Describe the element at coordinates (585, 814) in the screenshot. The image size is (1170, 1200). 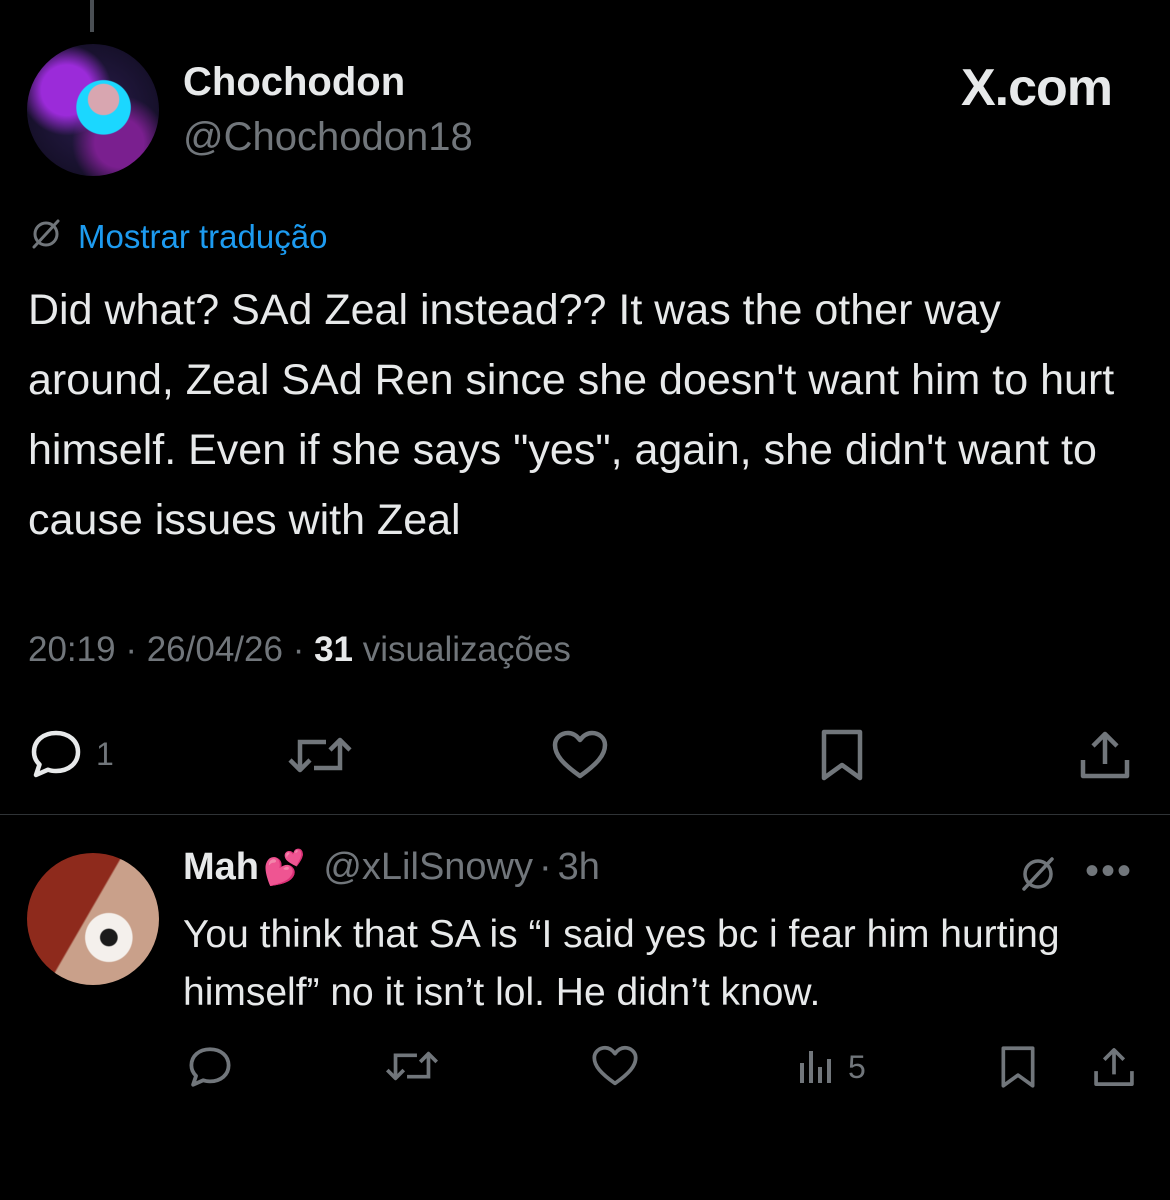
I see `divider` at that location.